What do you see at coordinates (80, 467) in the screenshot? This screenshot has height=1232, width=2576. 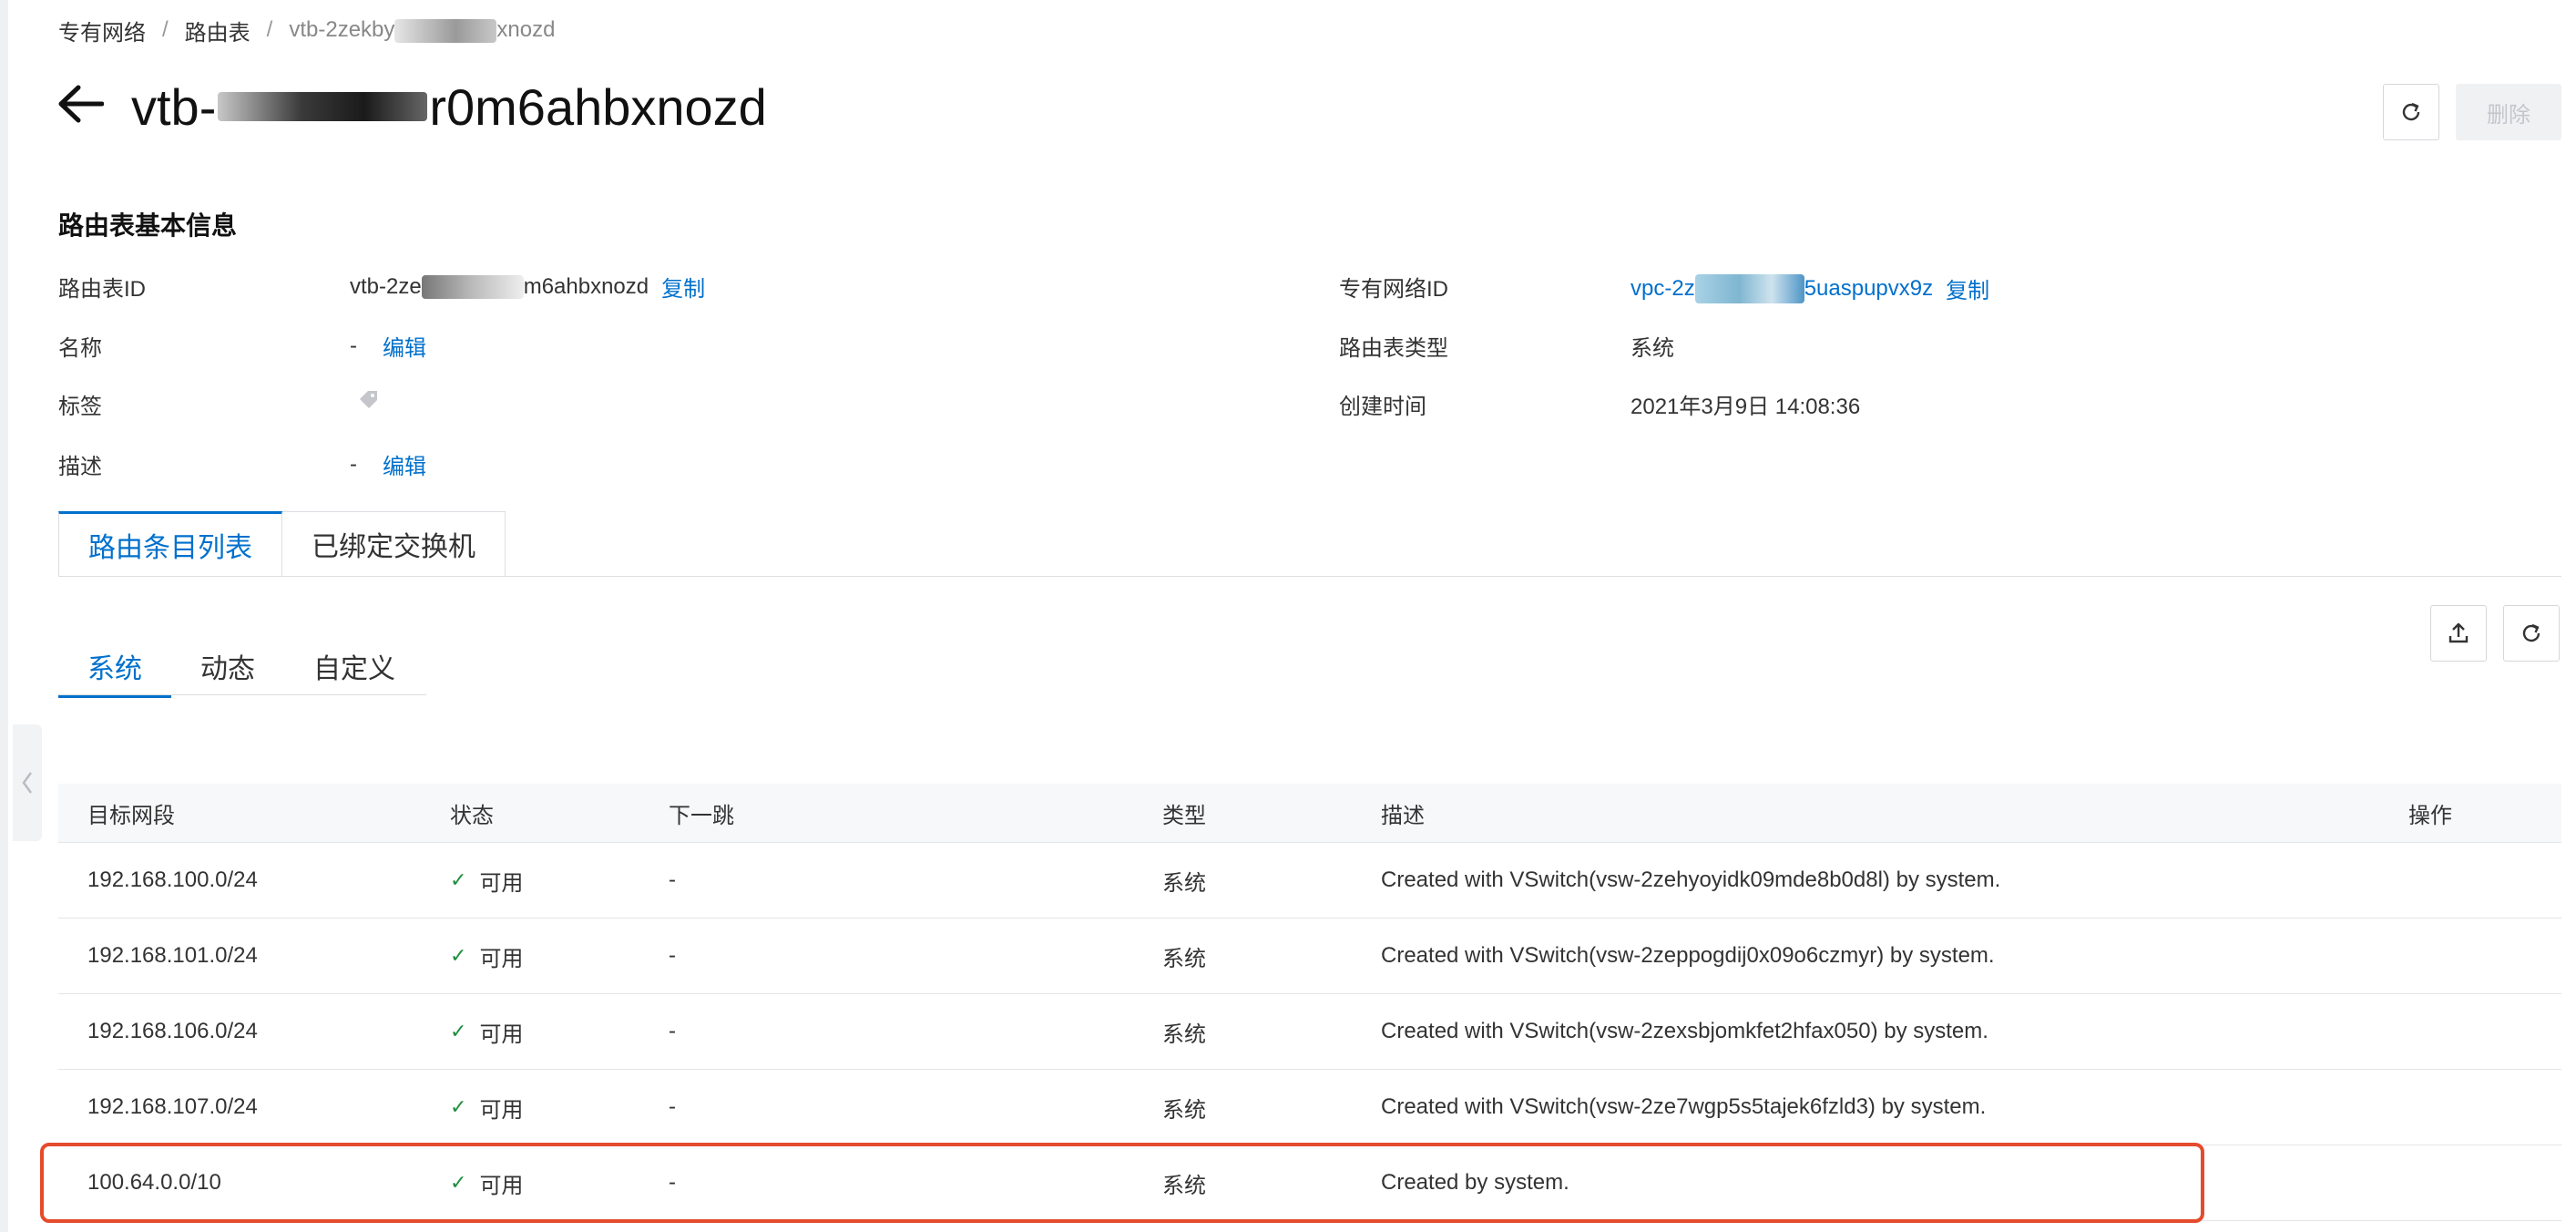 I see `description-label: 描述` at bounding box center [80, 467].